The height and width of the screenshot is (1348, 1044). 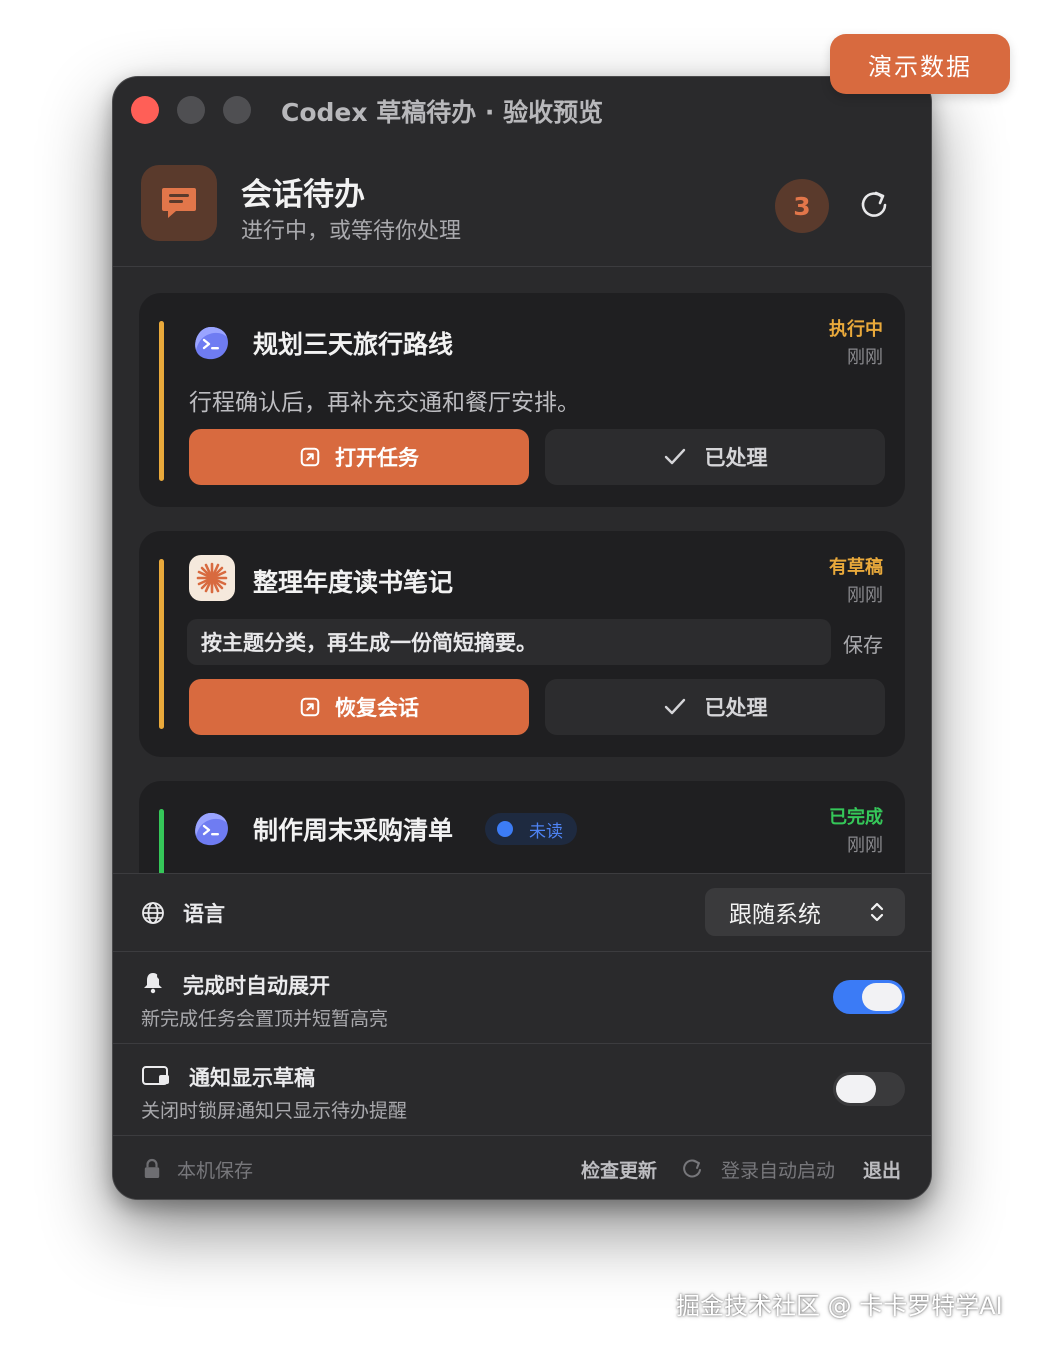 I want to click on header-title: 会话待办, so click(x=303, y=195).